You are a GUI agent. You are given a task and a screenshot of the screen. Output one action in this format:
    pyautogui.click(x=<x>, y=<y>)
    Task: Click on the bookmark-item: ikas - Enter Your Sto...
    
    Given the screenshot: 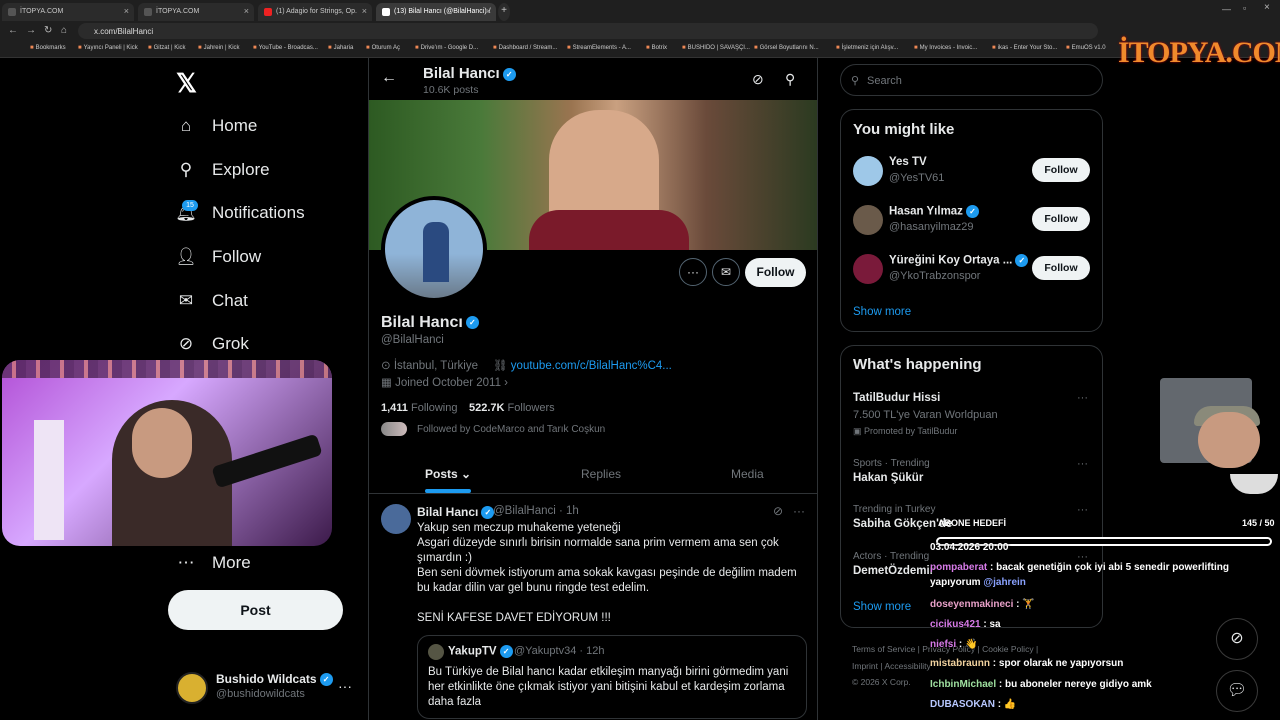 What is the action you would take?
    pyautogui.click(x=1025, y=48)
    